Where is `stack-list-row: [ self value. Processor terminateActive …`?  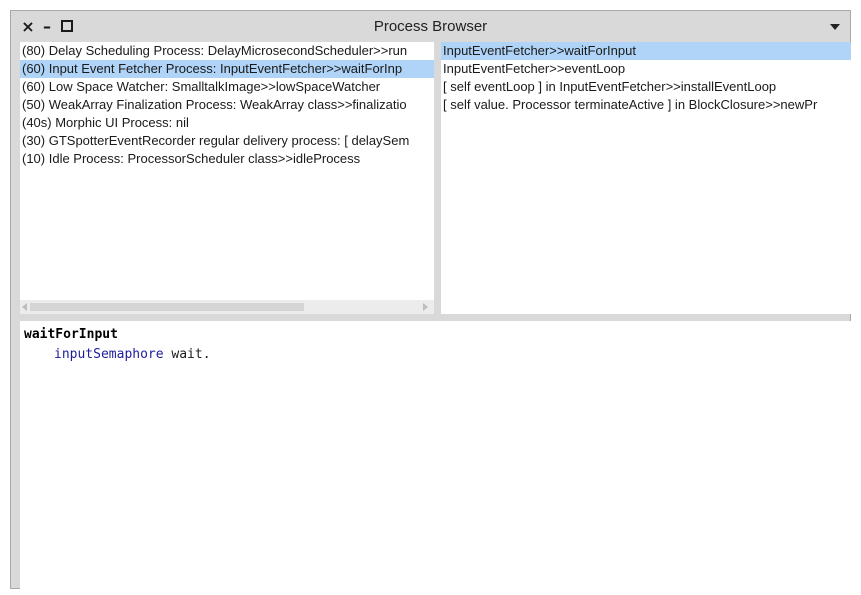
stack-list-row: [ self value. Processor terminateActive … is located at coordinates (646, 105).